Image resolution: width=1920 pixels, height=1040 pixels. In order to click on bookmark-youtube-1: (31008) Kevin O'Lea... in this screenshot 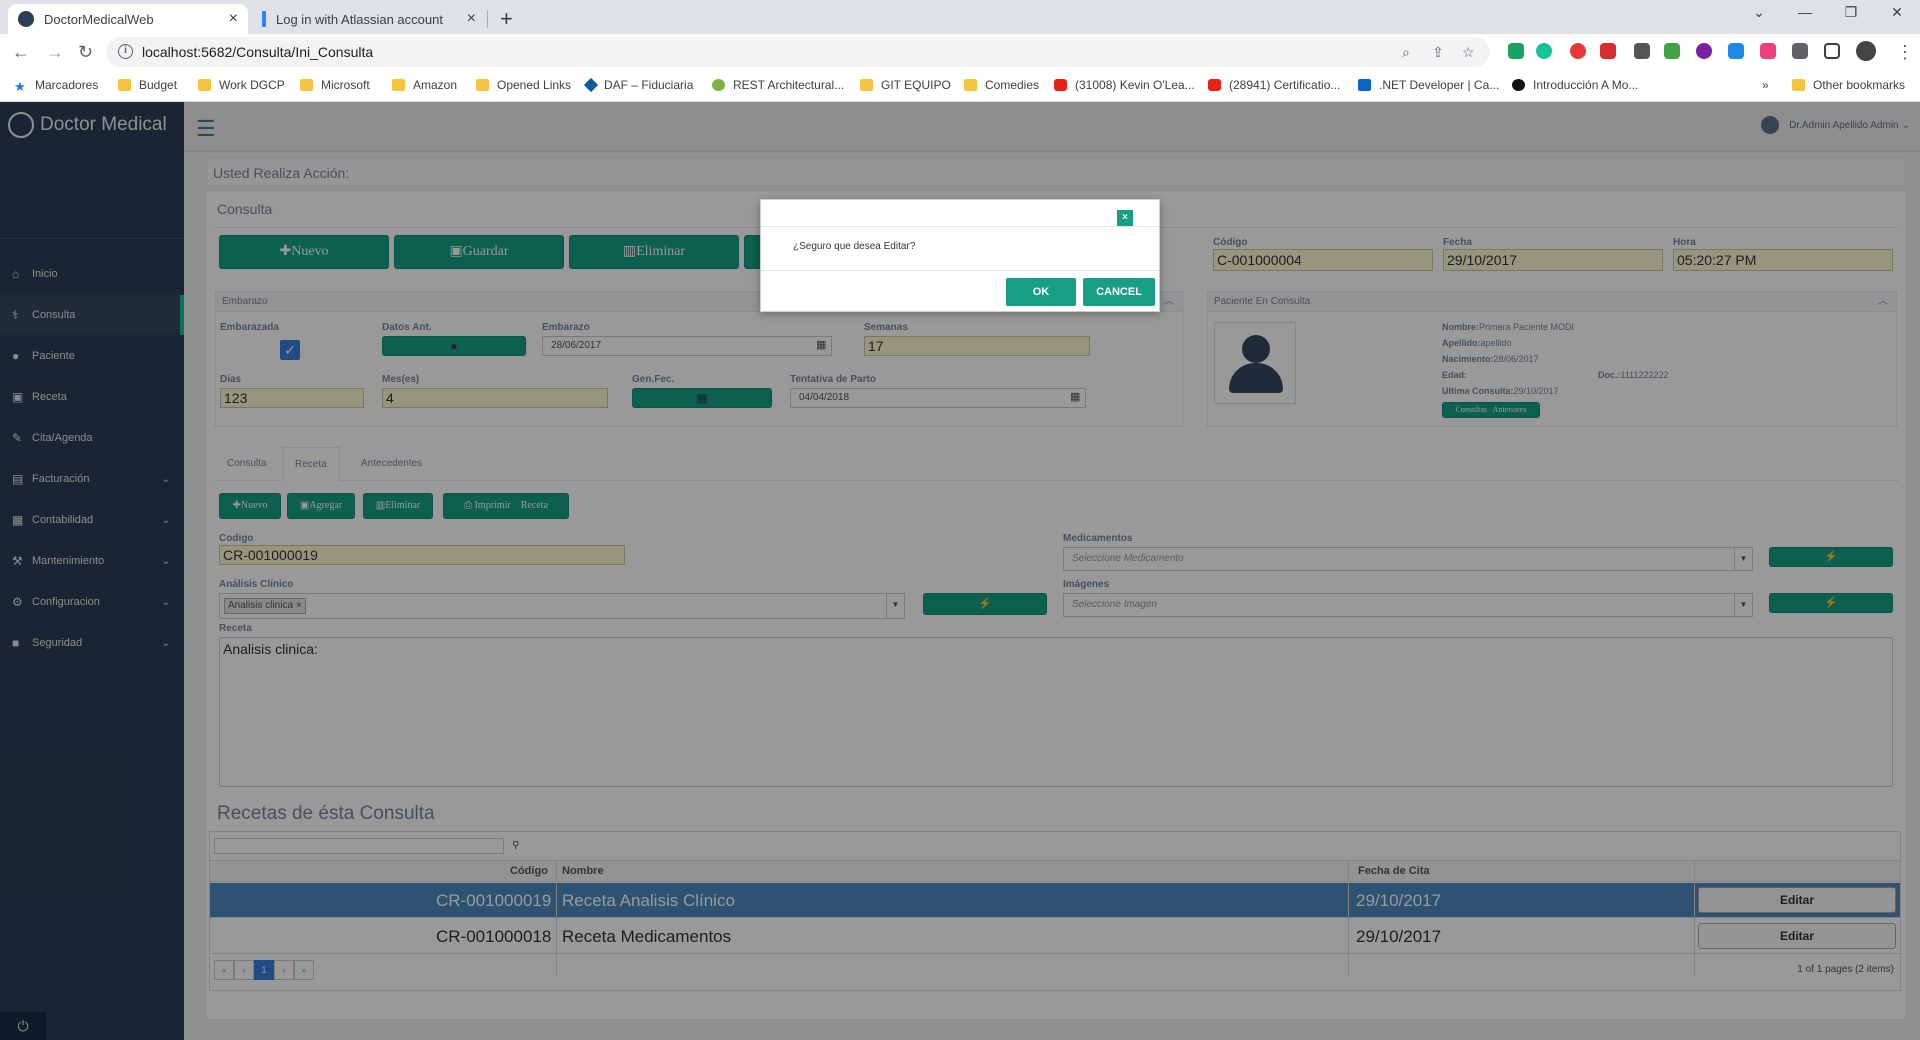, I will do `click(1124, 85)`.